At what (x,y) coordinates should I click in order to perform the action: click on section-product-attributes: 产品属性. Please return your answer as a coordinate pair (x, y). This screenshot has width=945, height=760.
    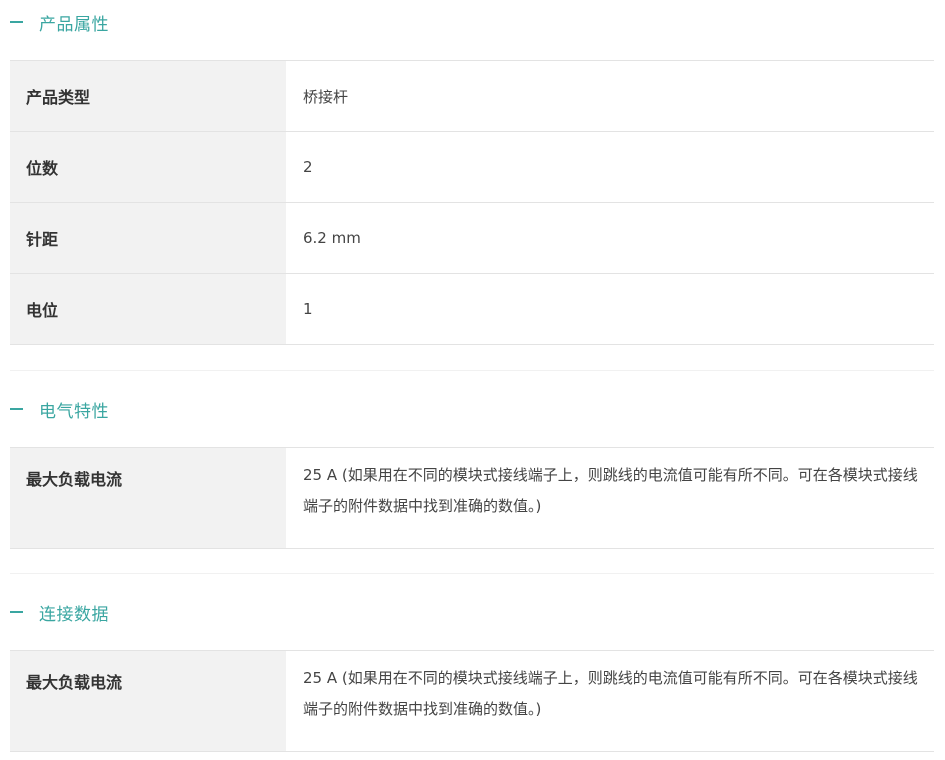
    Looking at the image, I should click on (472, 22).